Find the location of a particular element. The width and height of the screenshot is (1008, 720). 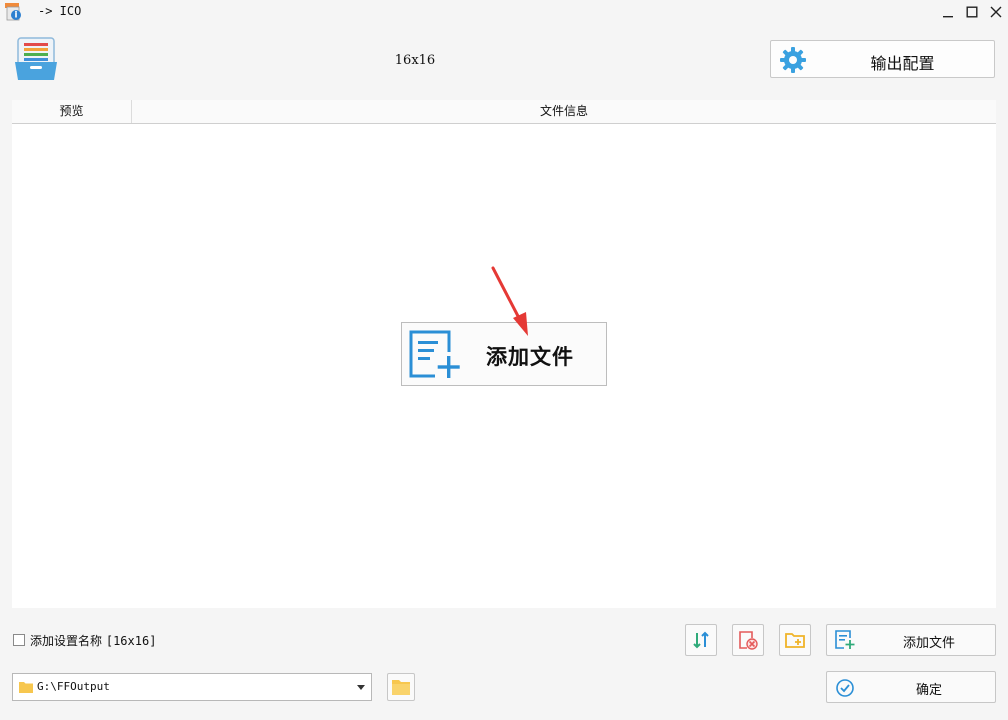

add-file-button: 添加文件 is located at coordinates (911, 640).